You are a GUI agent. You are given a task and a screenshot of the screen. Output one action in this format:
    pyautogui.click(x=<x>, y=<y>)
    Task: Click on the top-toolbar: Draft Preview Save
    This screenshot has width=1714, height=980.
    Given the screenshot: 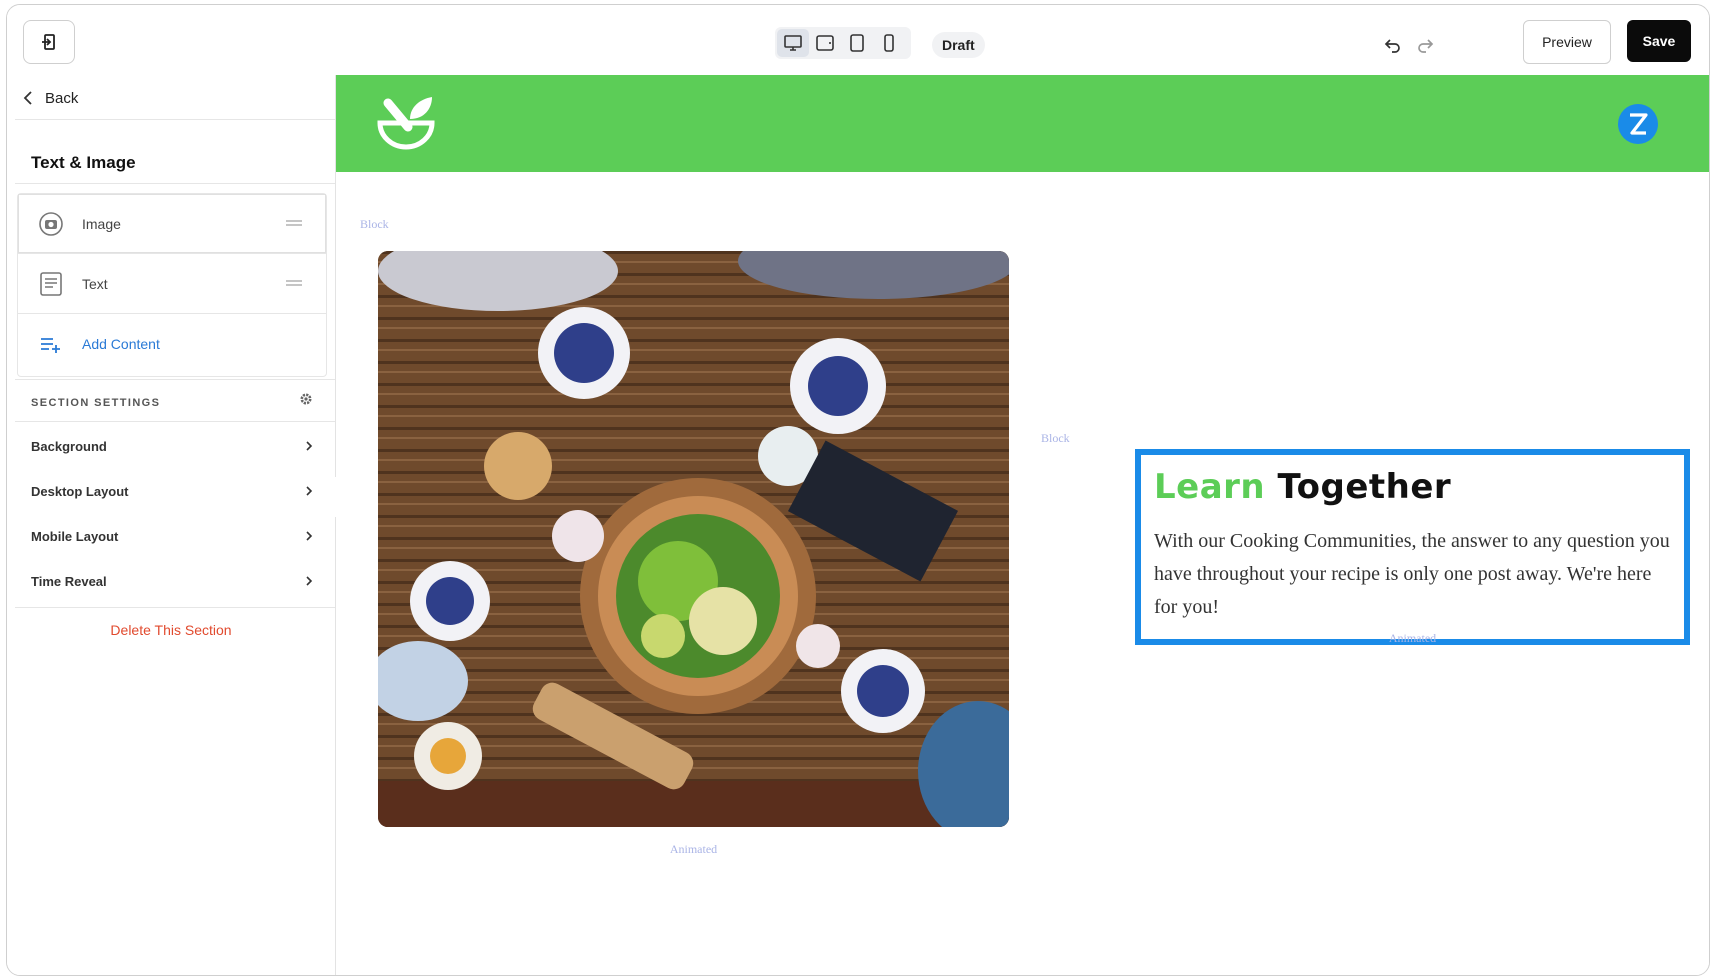 What is the action you would take?
    pyautogui.click(x=858, y=40)
    